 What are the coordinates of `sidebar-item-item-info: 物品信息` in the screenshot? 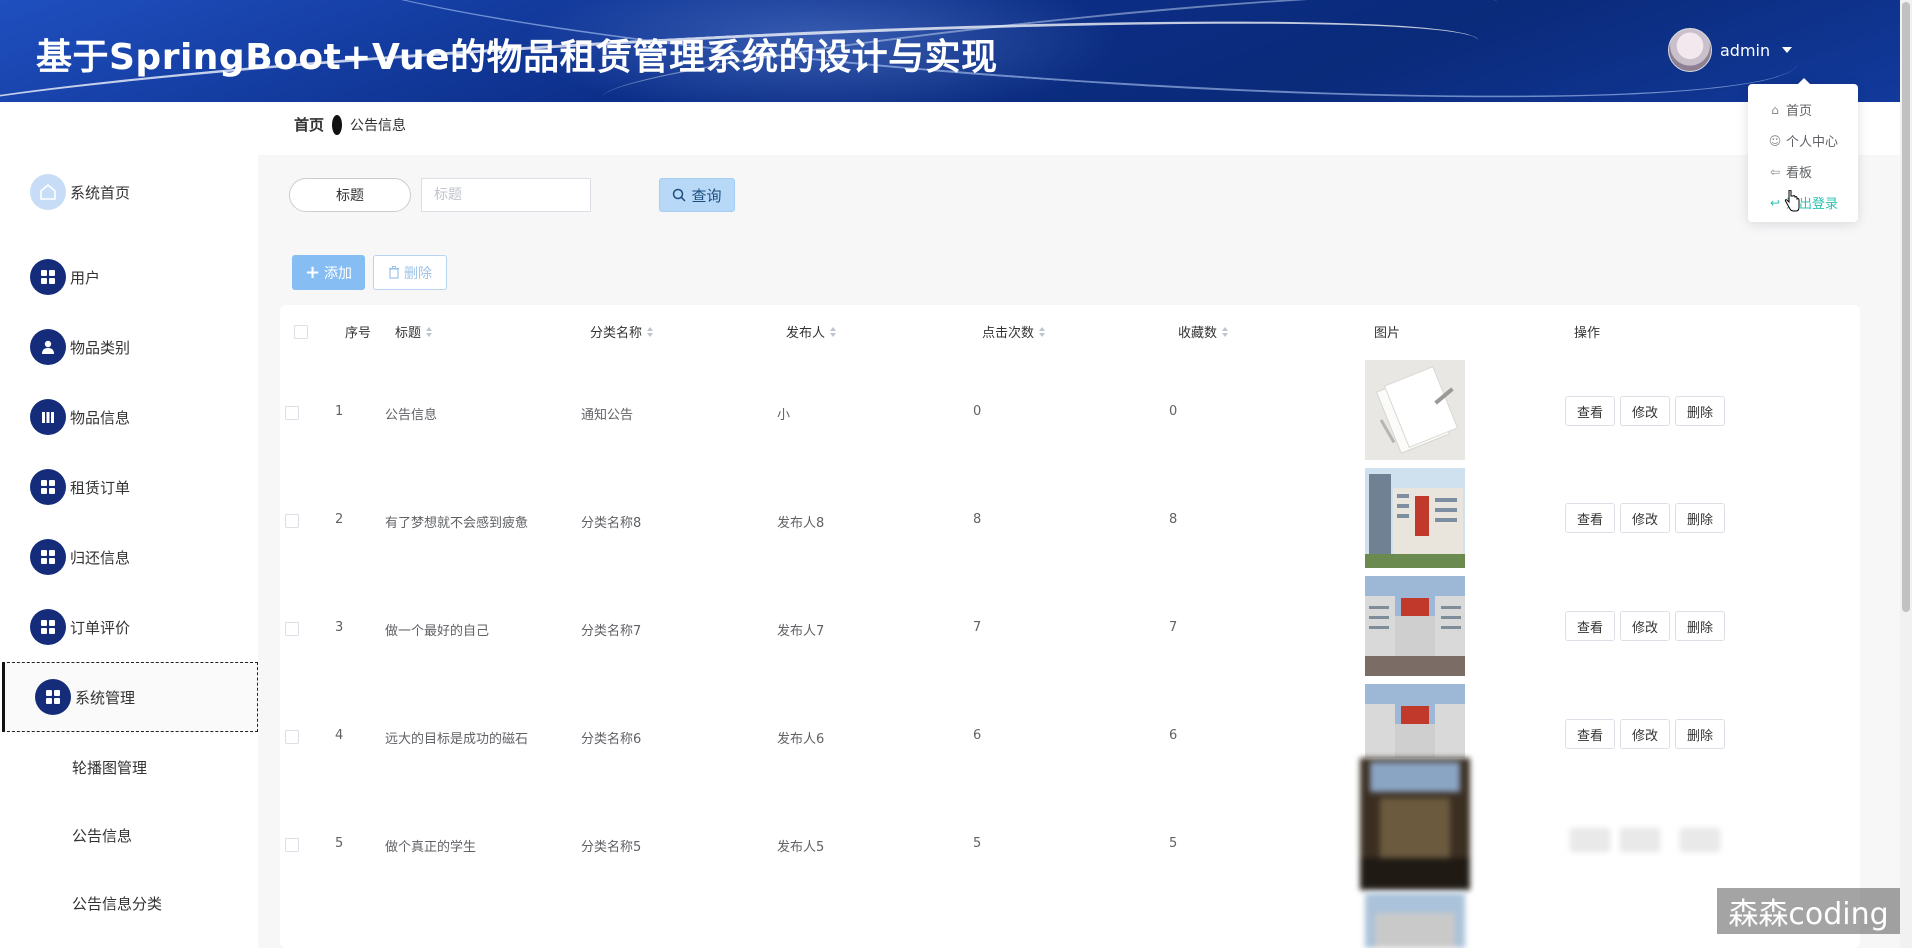 It's located at (129, 417).